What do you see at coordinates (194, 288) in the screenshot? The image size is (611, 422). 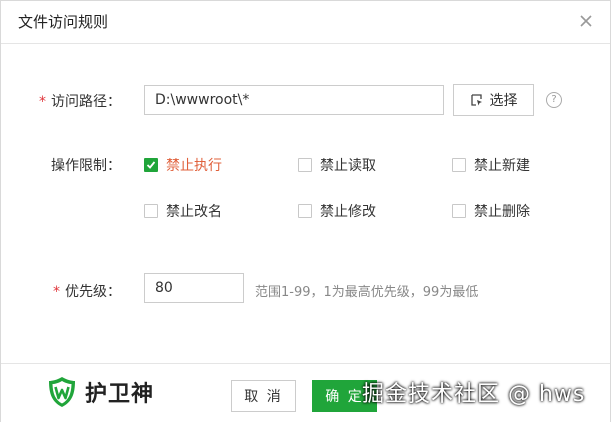 I see `priority-input` at bounding box center [194, 288].